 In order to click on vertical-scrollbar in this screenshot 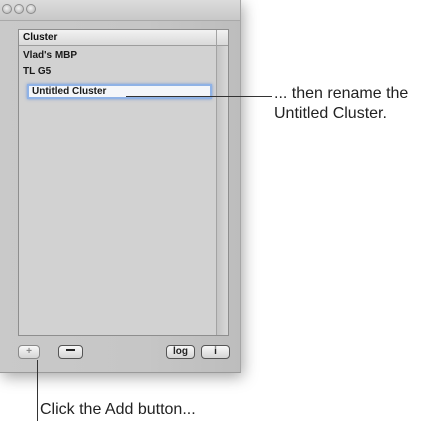, I will do `click(222, 182)`.